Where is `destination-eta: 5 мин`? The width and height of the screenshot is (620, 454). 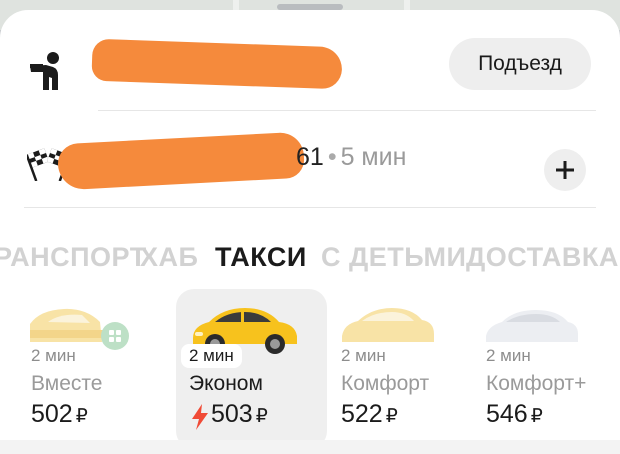 destination-eta: 5 мин is located at coordinates (373, 157).